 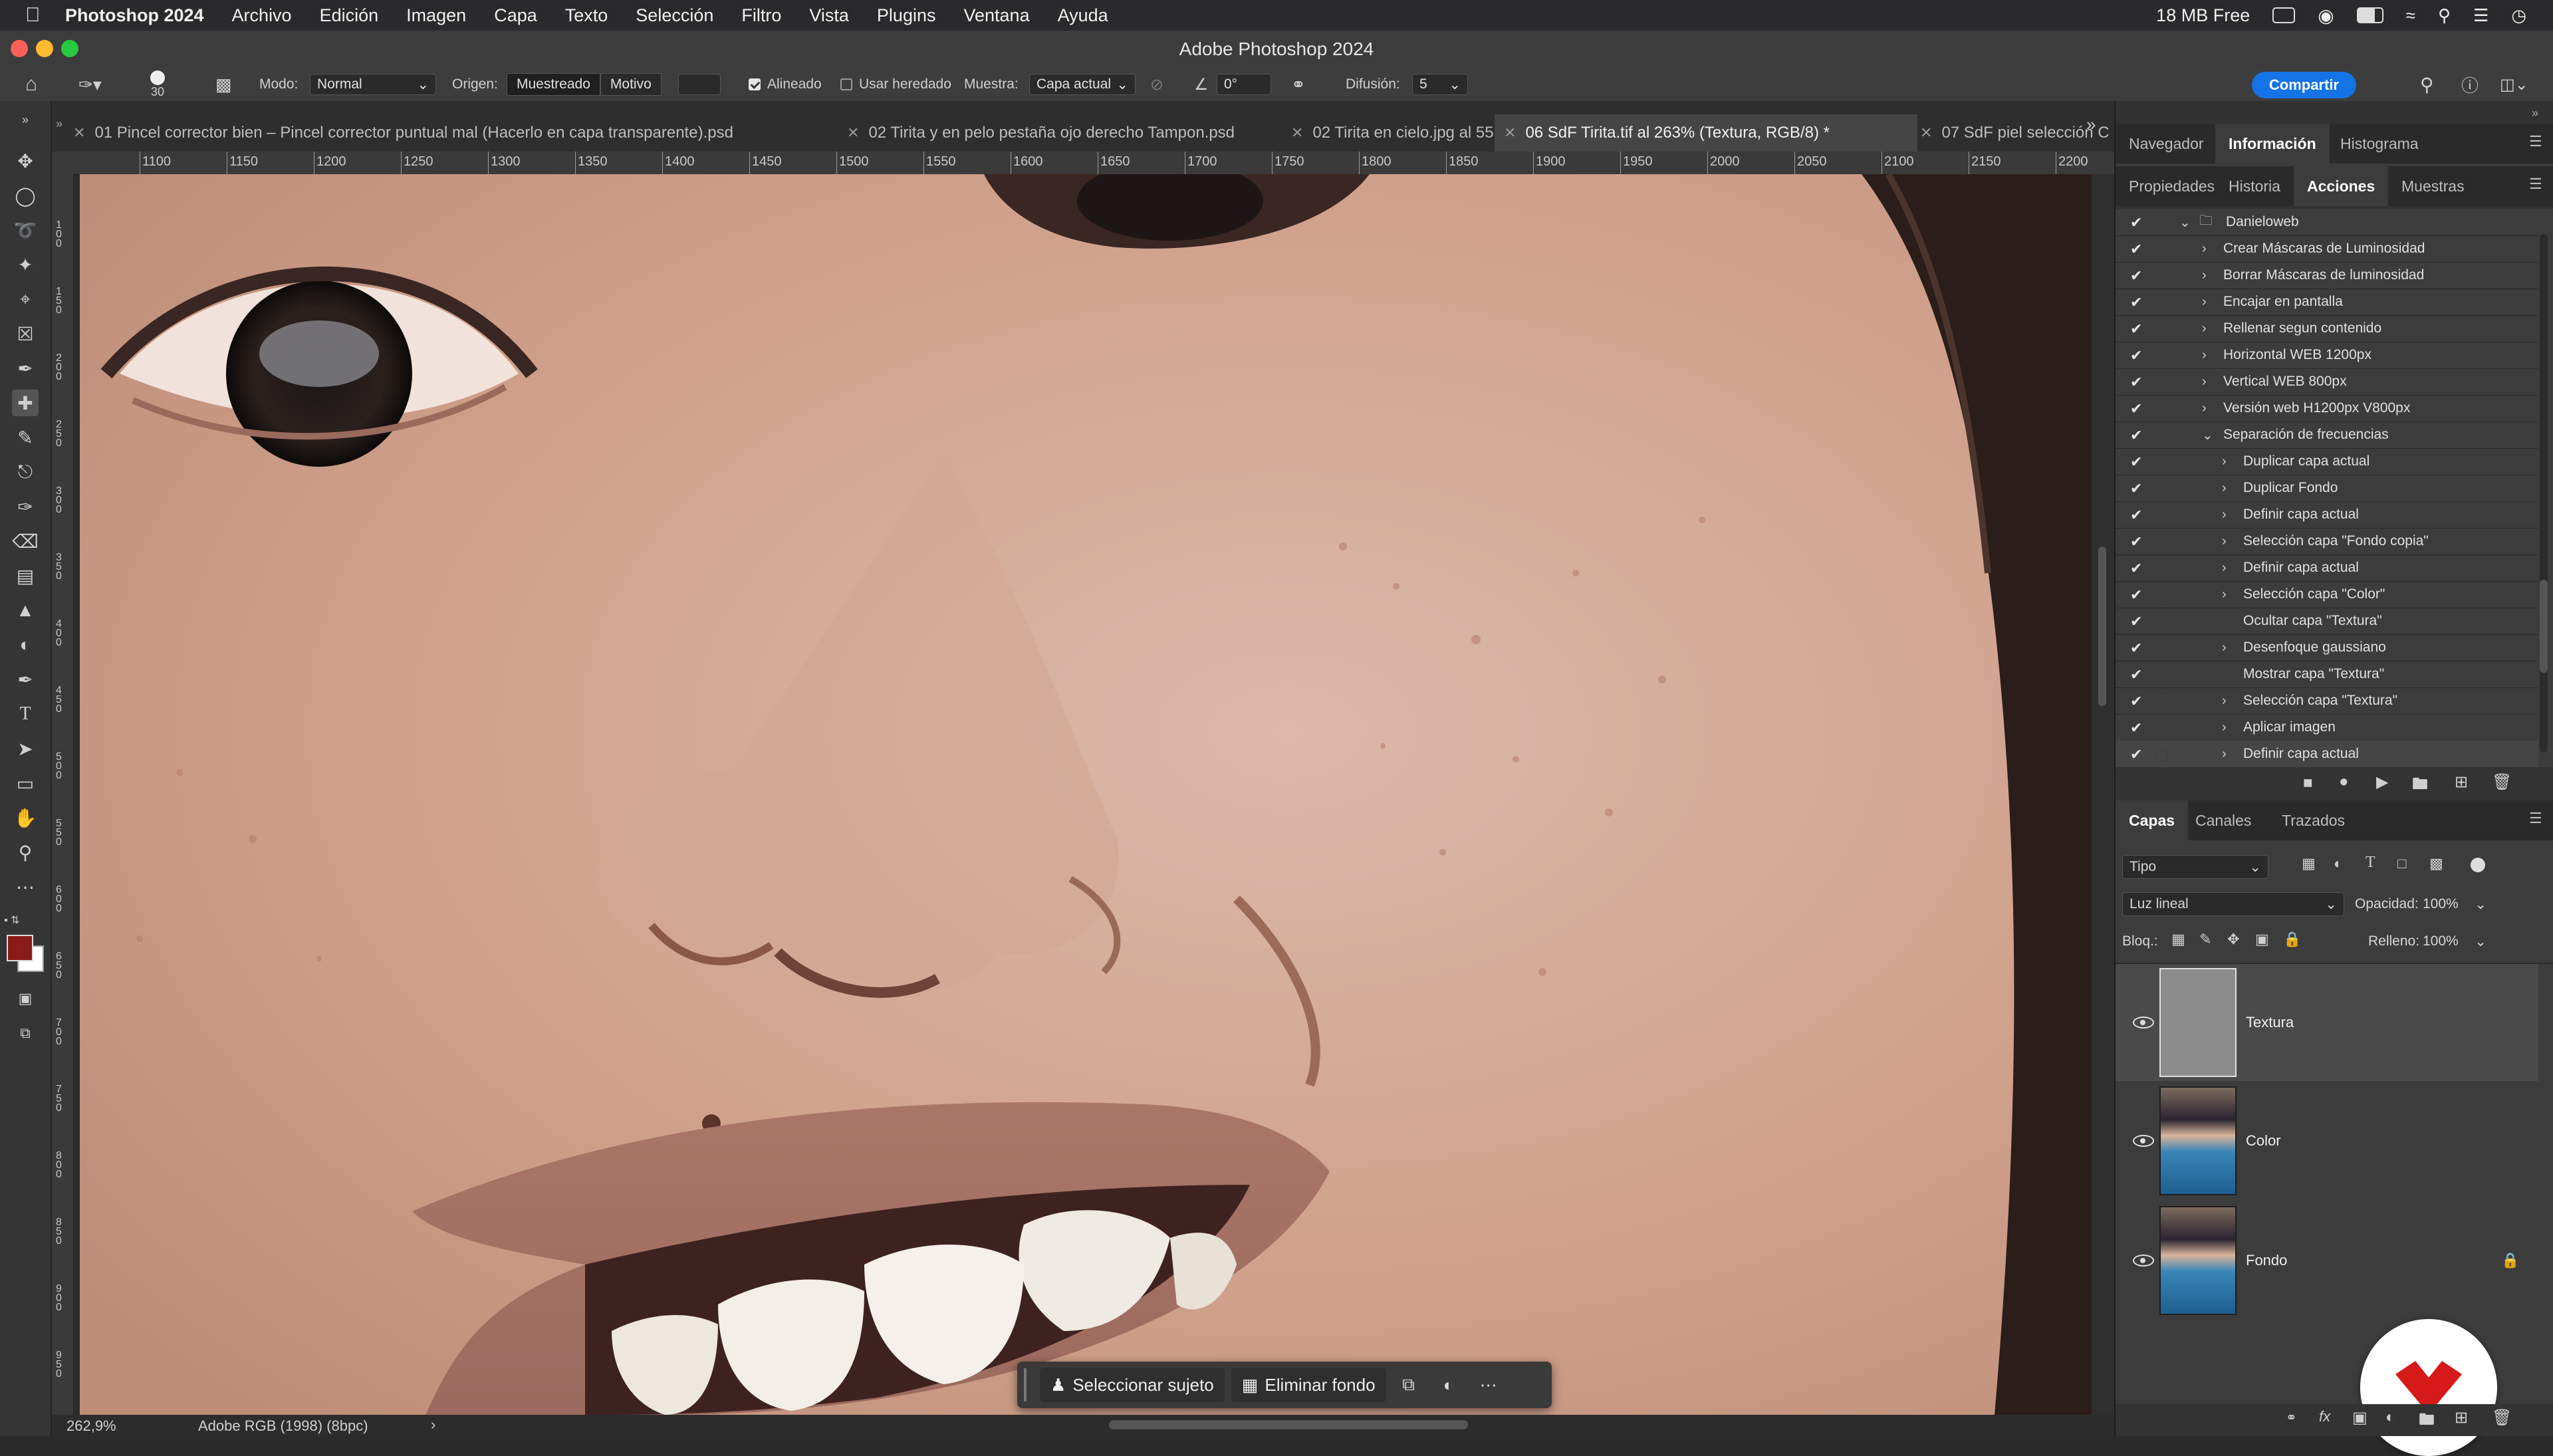 What do you see at coordinates (2370, 863) in the screenshot?
I see `filter-type-layer-icon: T` at bounding box center [2370, 863].